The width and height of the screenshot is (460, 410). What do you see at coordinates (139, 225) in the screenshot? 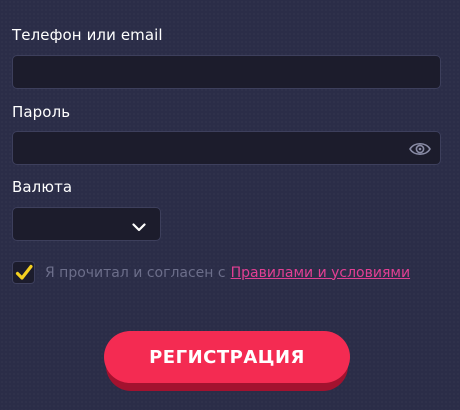
I see `chevron-down-icon` at bounding box center [139, 225].